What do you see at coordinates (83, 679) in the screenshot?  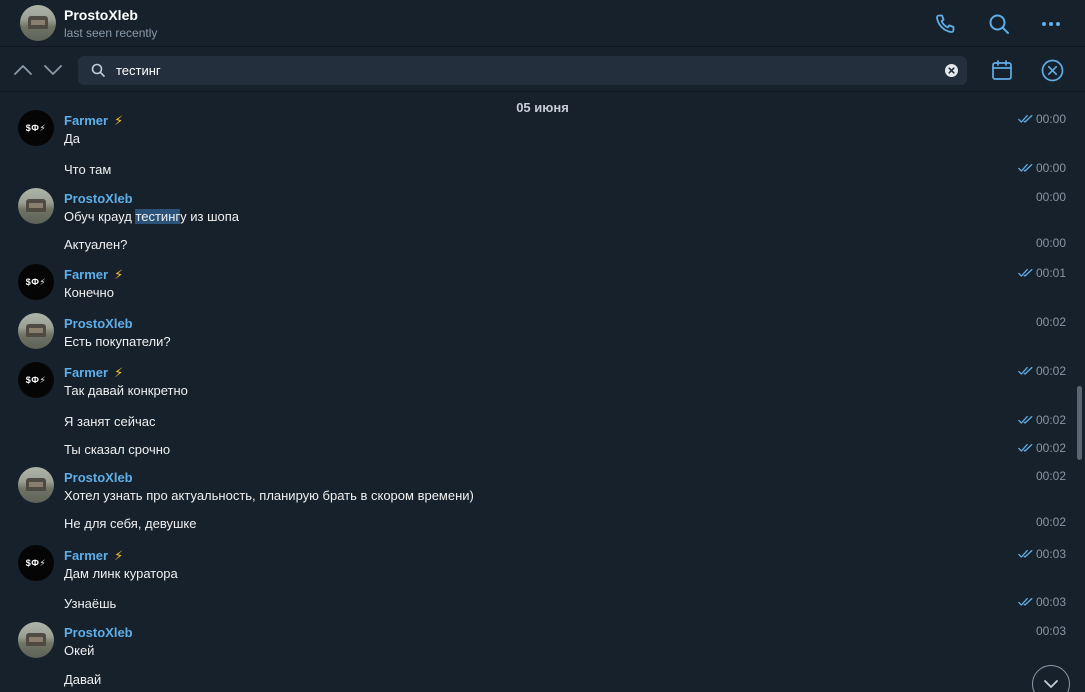 I see `message-text: Давай` at bounding box center [83, 679].